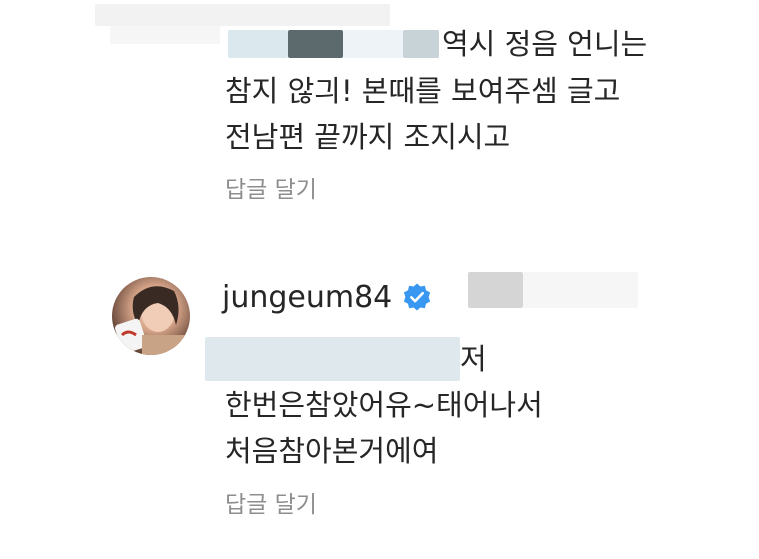 This screenshot has width=759, height=559. I want to click on avatar, so click(151, 316).